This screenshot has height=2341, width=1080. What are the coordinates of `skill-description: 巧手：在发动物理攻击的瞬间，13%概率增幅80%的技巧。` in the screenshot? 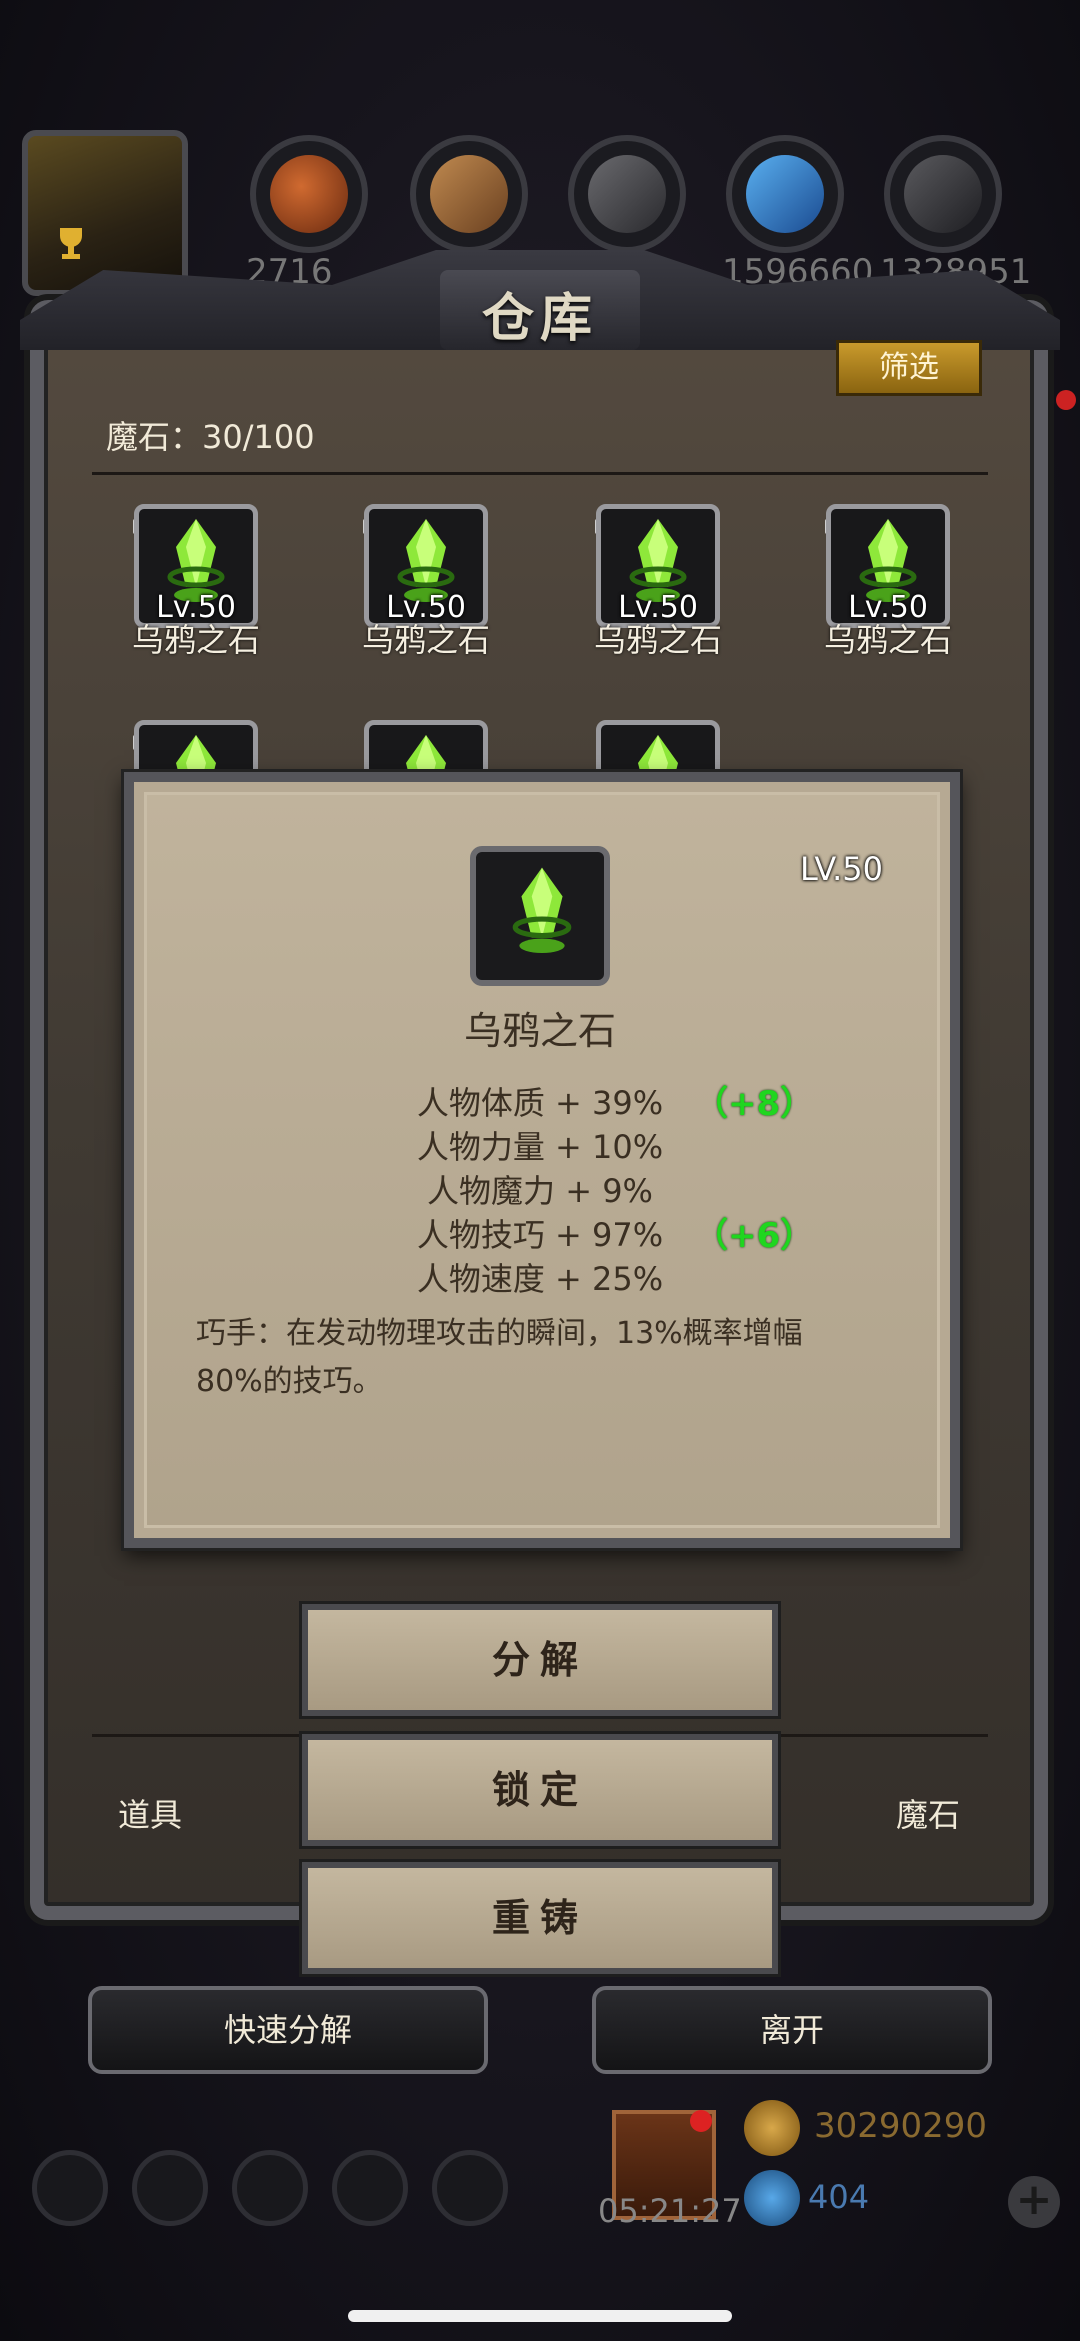 It's located at (499, 1357).